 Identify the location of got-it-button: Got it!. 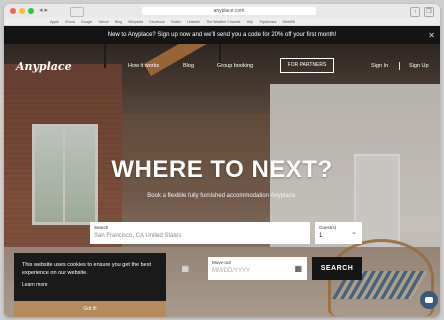
(90, 309).